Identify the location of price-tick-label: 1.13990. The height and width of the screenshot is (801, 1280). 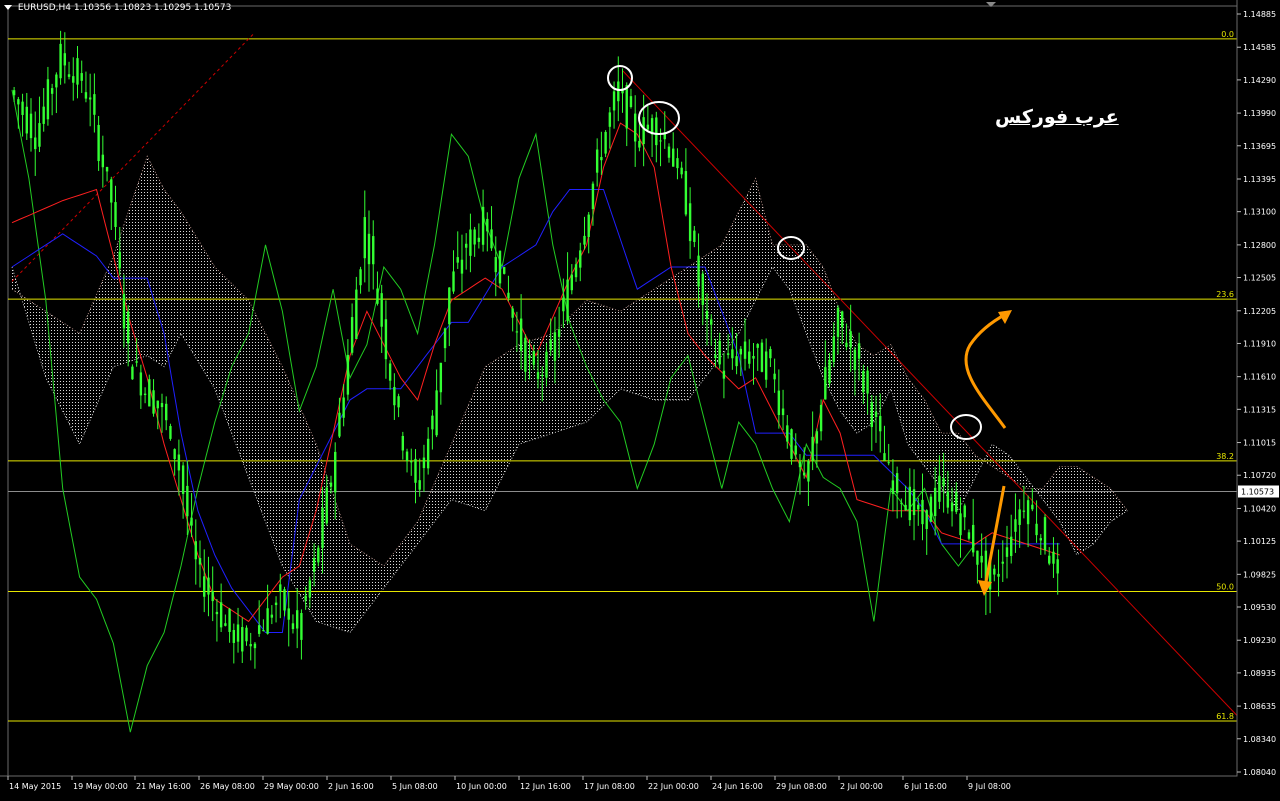
(1259, 113).